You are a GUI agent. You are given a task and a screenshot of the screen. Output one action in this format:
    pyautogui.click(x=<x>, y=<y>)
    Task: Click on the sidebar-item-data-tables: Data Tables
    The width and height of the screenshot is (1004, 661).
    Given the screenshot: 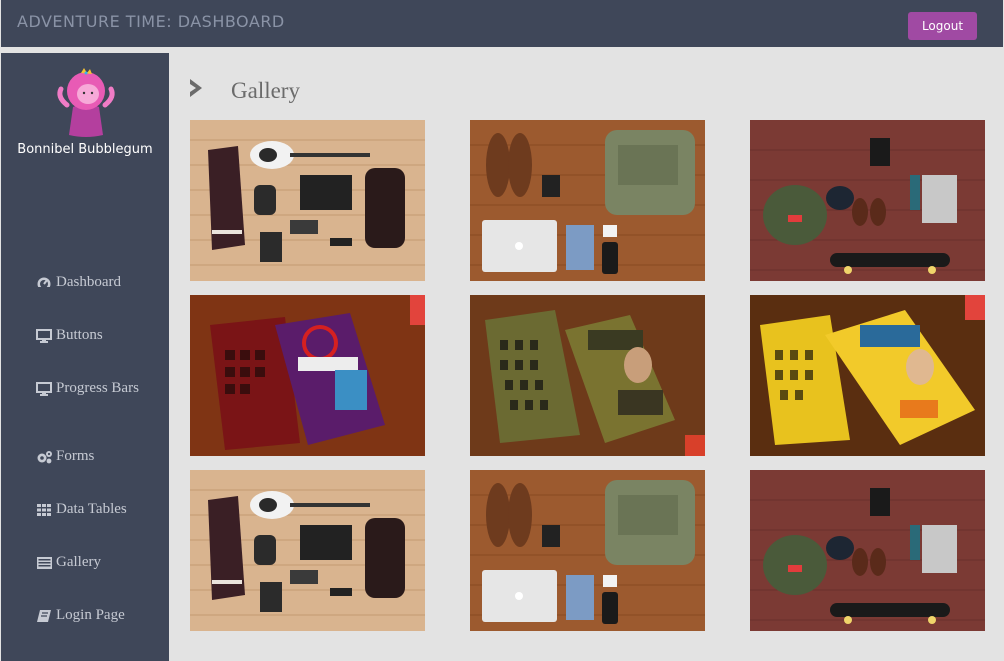 What is the action you would take?
    pyautogui.click(x=96, y=509)
    